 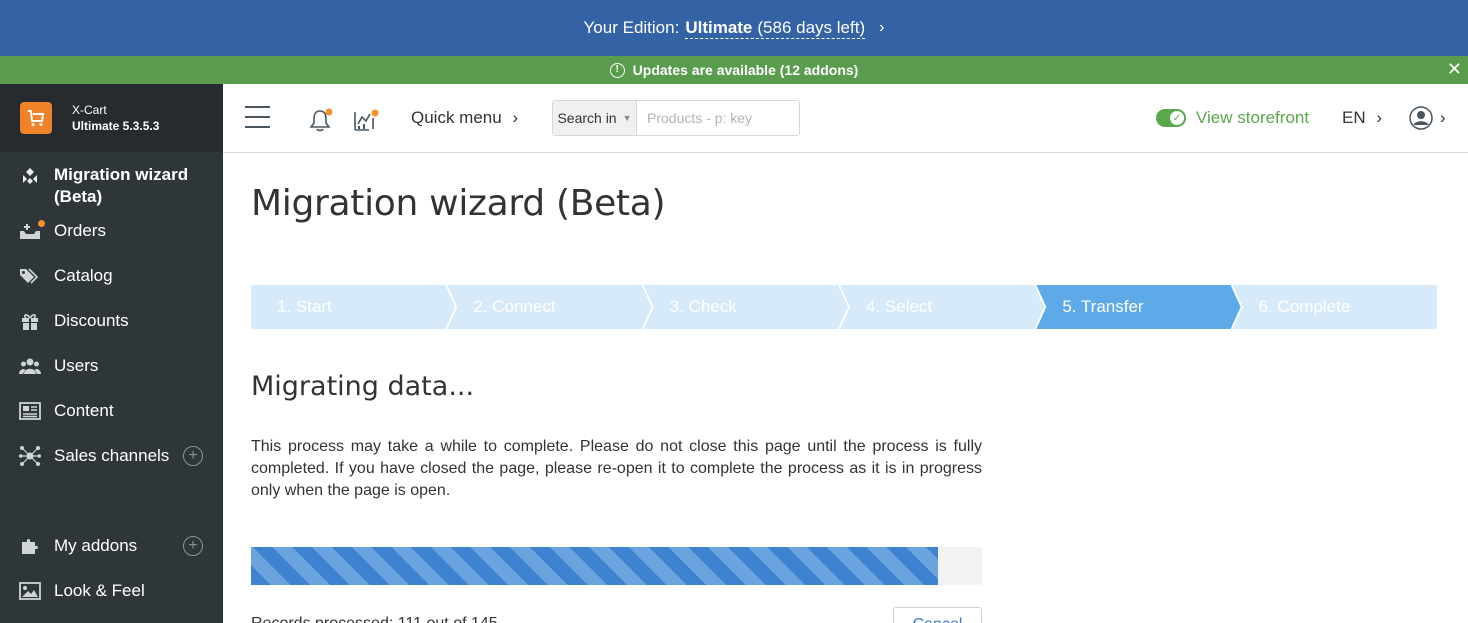 I want to click on view-storefront-toggle: ✓ View storefront, so click(x=1232, y=118).